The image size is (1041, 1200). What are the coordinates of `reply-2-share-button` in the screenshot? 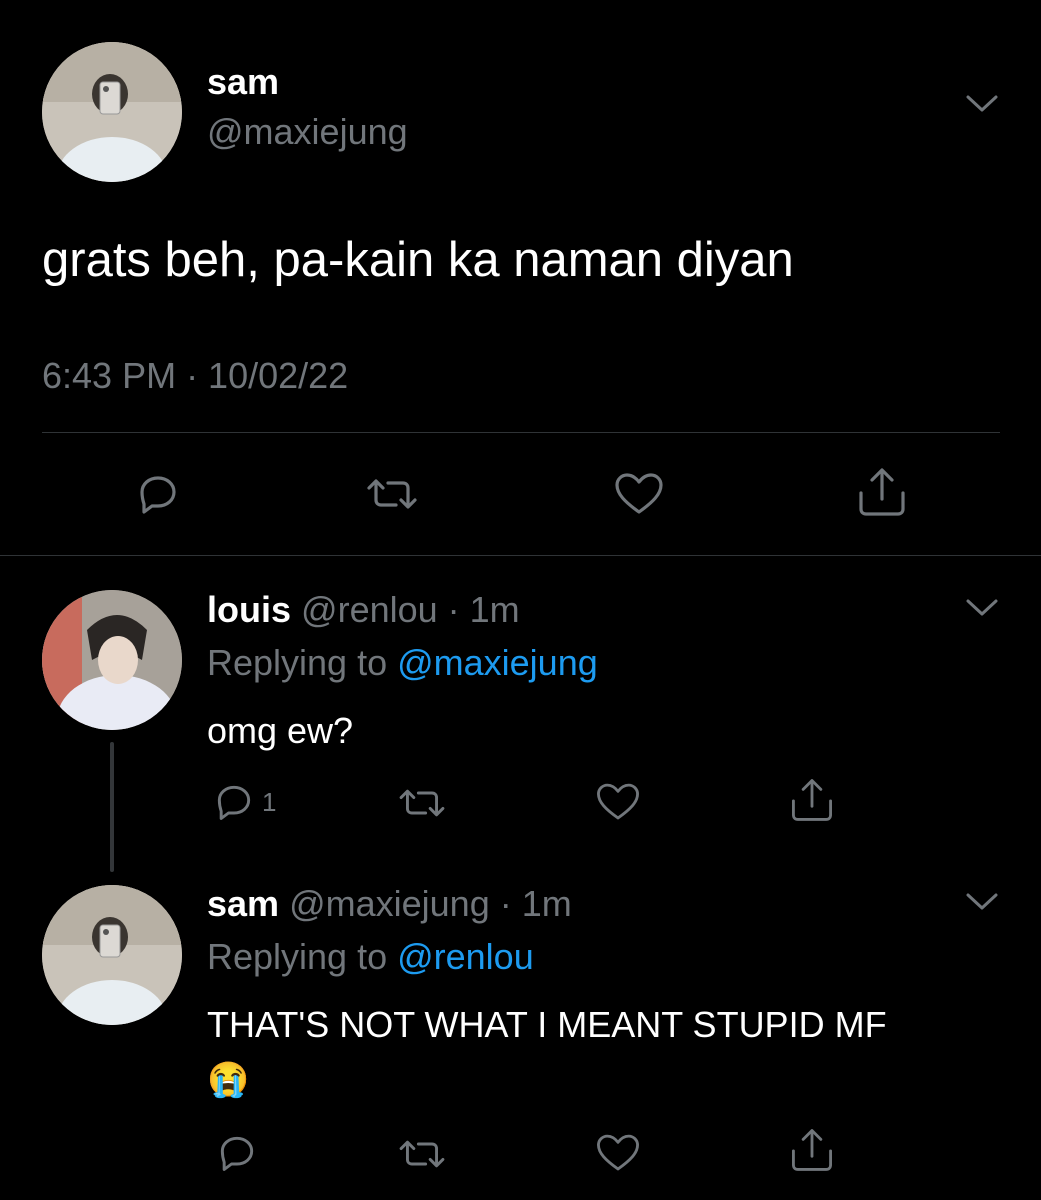 It's located at (812, 1150).